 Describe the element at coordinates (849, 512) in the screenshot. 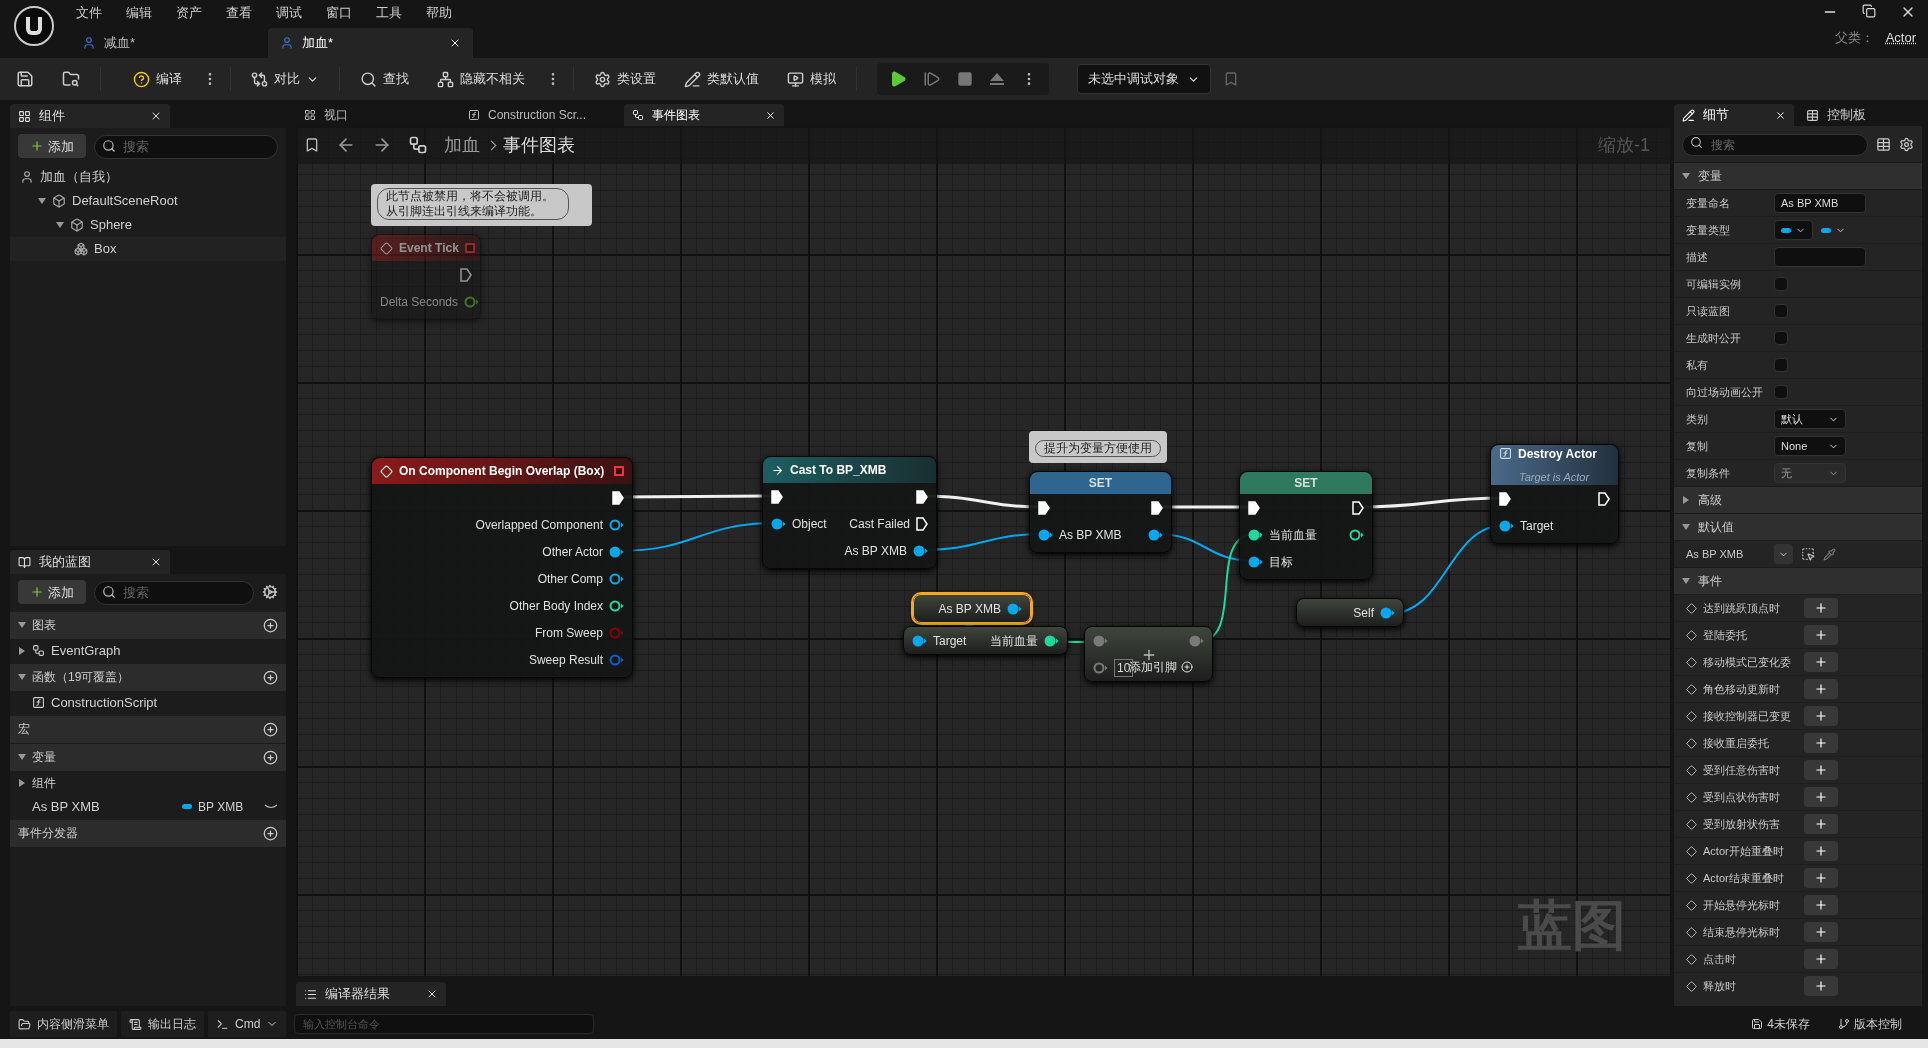

I see `cast-node: Cast To BP_XMB Object Cast Failed As BP XMB` at that location.